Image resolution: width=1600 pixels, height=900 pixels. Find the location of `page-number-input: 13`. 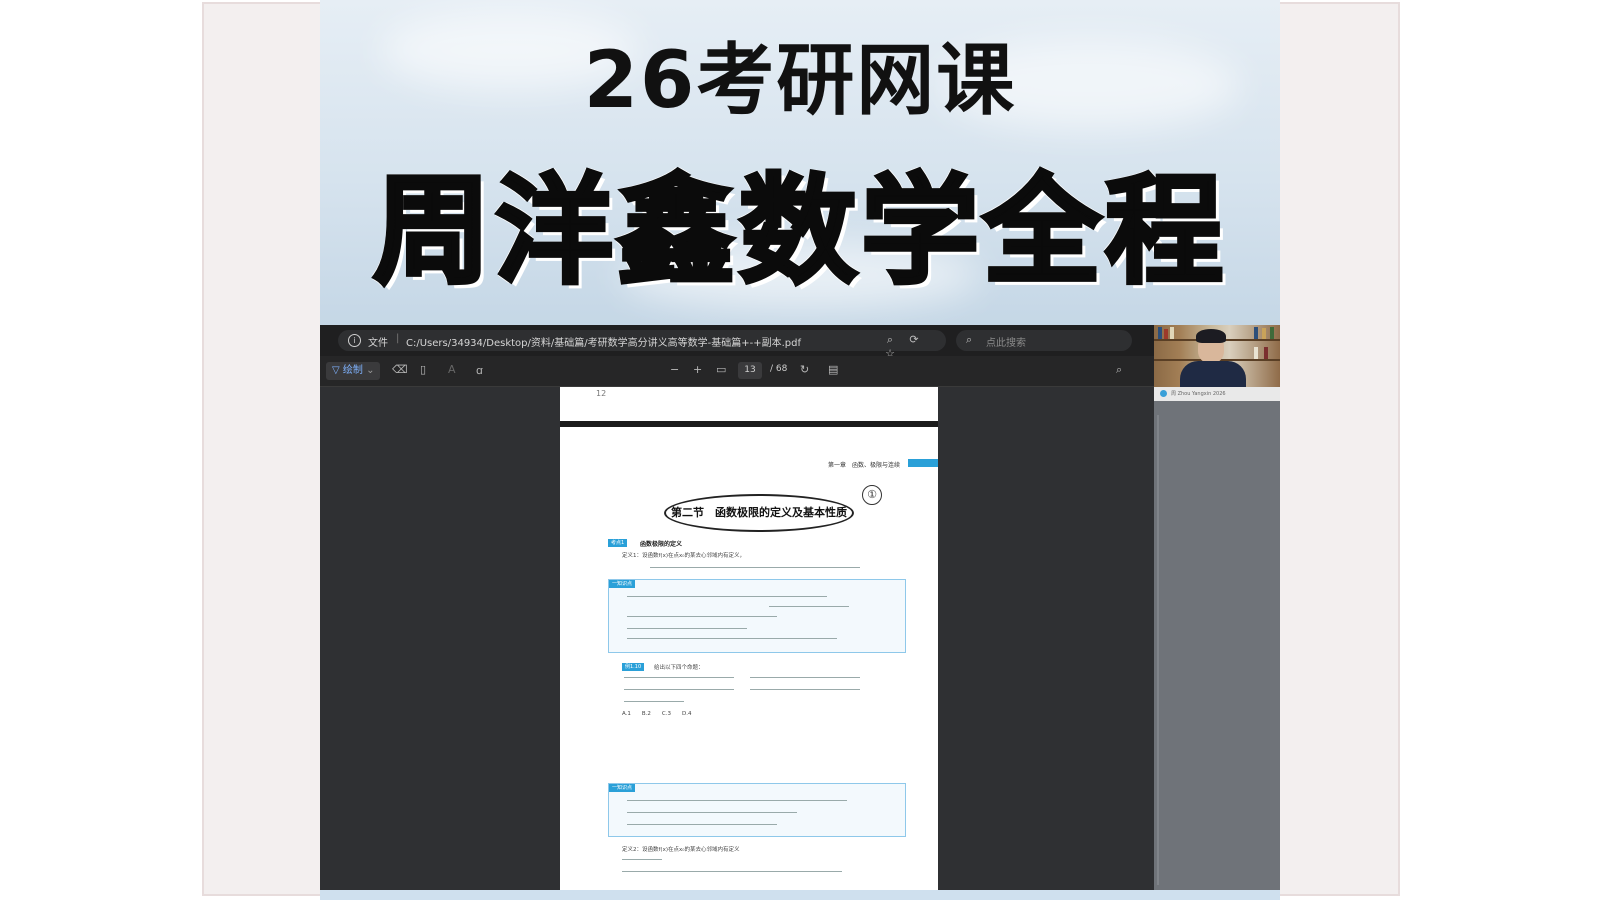

page-number-input: 13 is located at coordinates (750, 370).